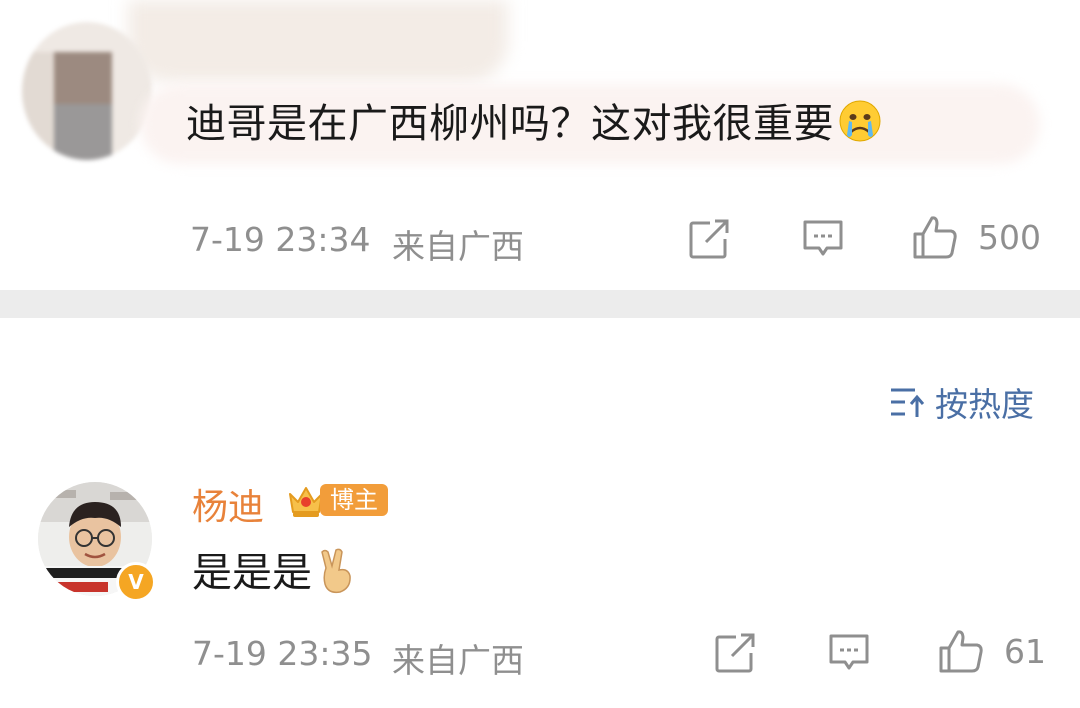 Image resolution: width=1080 pixels, height=708 pixels. I want to click on reply-like-button: 61, so click(992, 651).